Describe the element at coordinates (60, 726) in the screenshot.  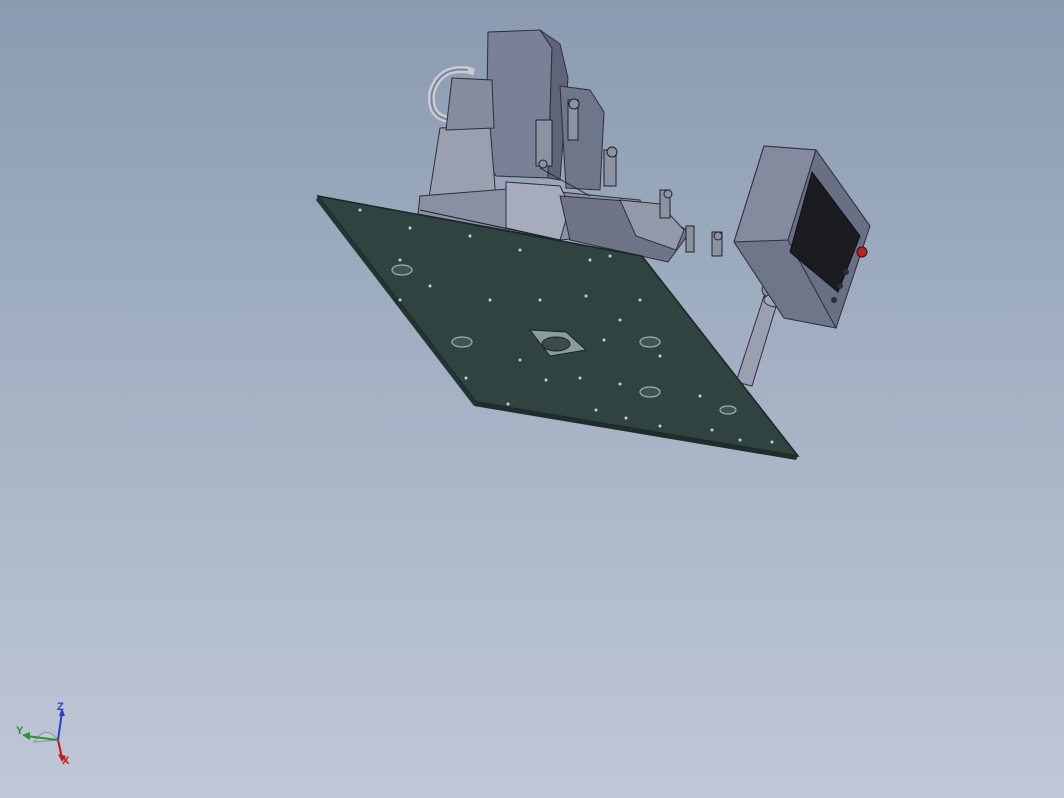
I see `z-axis` at that location.